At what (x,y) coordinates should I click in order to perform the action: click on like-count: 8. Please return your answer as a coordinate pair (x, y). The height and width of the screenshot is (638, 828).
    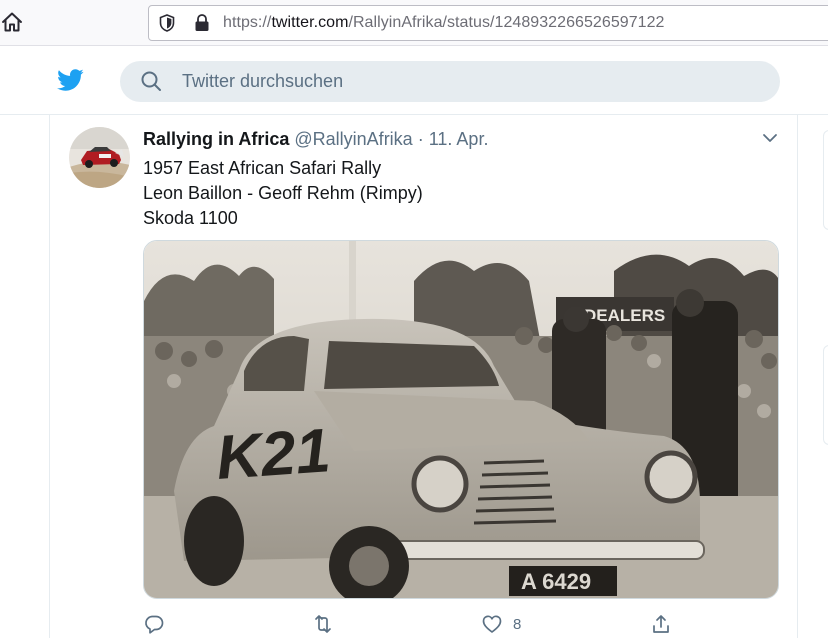
    Looking at the image, I should click on (517, 624).